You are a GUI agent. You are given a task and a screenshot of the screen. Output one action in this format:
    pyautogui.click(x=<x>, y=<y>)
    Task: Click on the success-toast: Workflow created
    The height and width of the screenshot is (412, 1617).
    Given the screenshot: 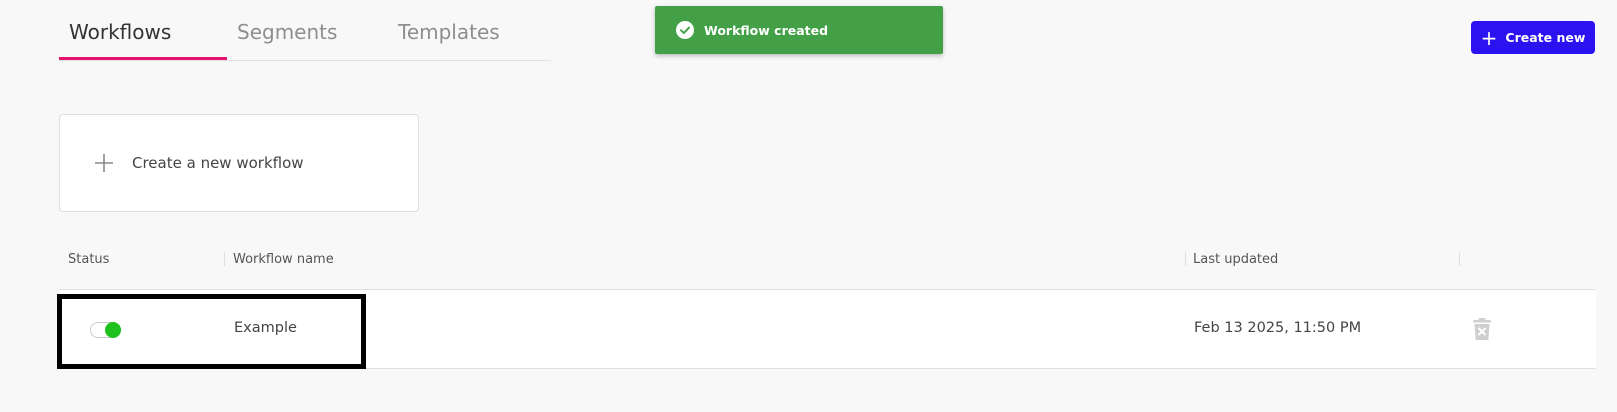 What is the action you would take?
    pyautogui.click(x=799, y=30)
    